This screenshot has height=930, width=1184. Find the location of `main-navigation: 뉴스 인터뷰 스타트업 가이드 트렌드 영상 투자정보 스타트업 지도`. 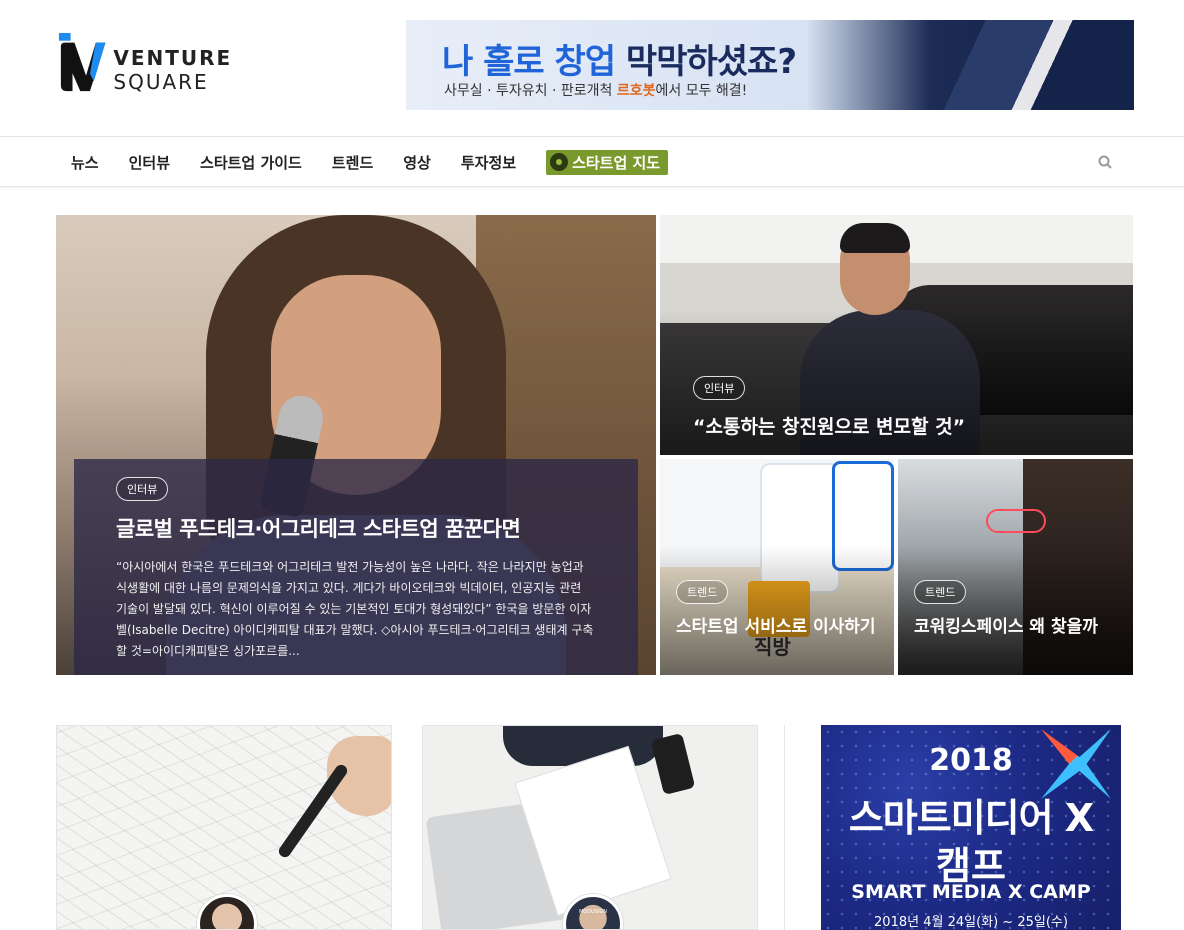

main-navigation: 뉴스 인터뷰 스타트업 가이드 트렌드 영상 투자정보 스타트업 지도 is located at coordinates (592, 161).